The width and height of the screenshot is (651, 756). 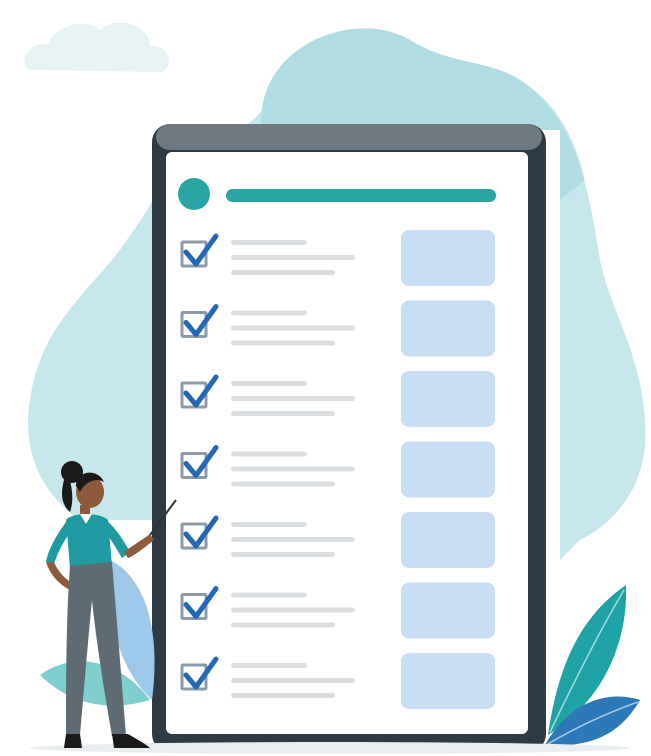 I want to click on cloud, so click(x=97, y=47).